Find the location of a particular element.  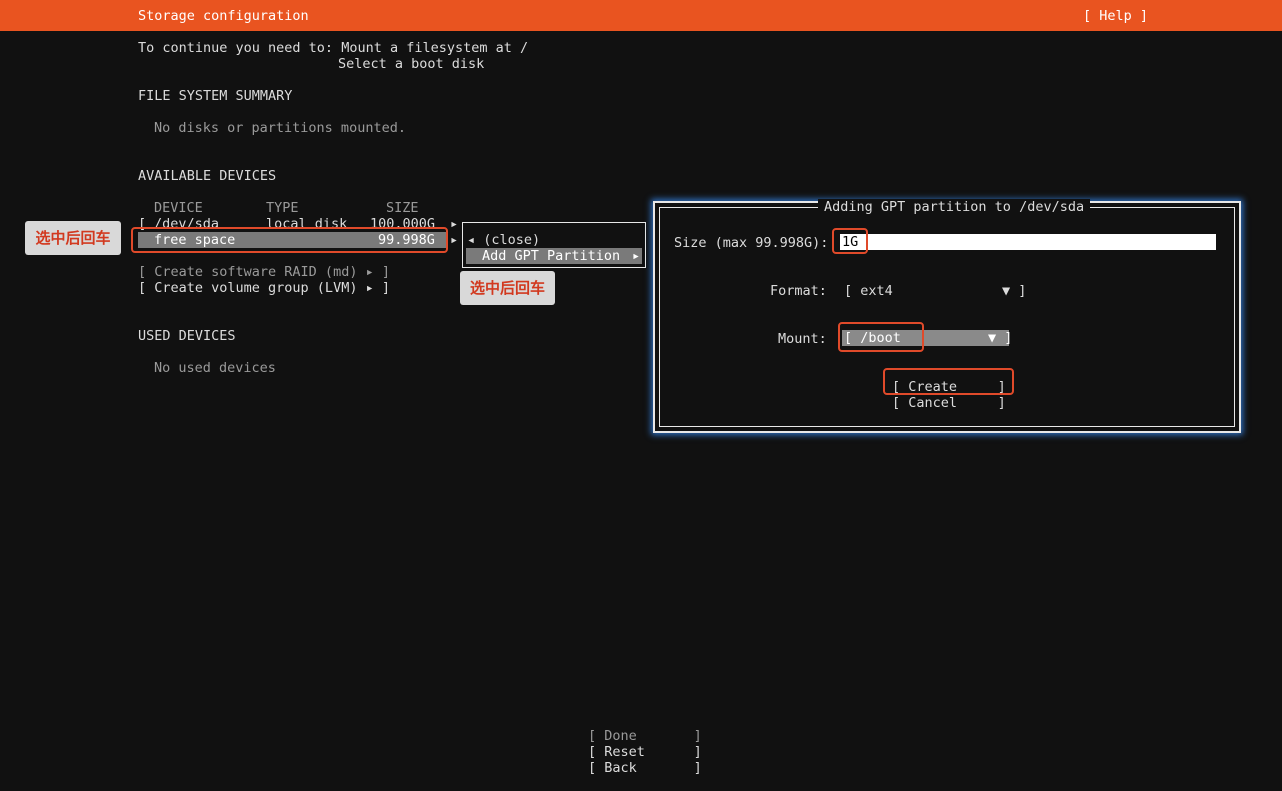

menu-add-gpt-partition: Add GPT Partition ▸ is located at coordinates (554, 256).